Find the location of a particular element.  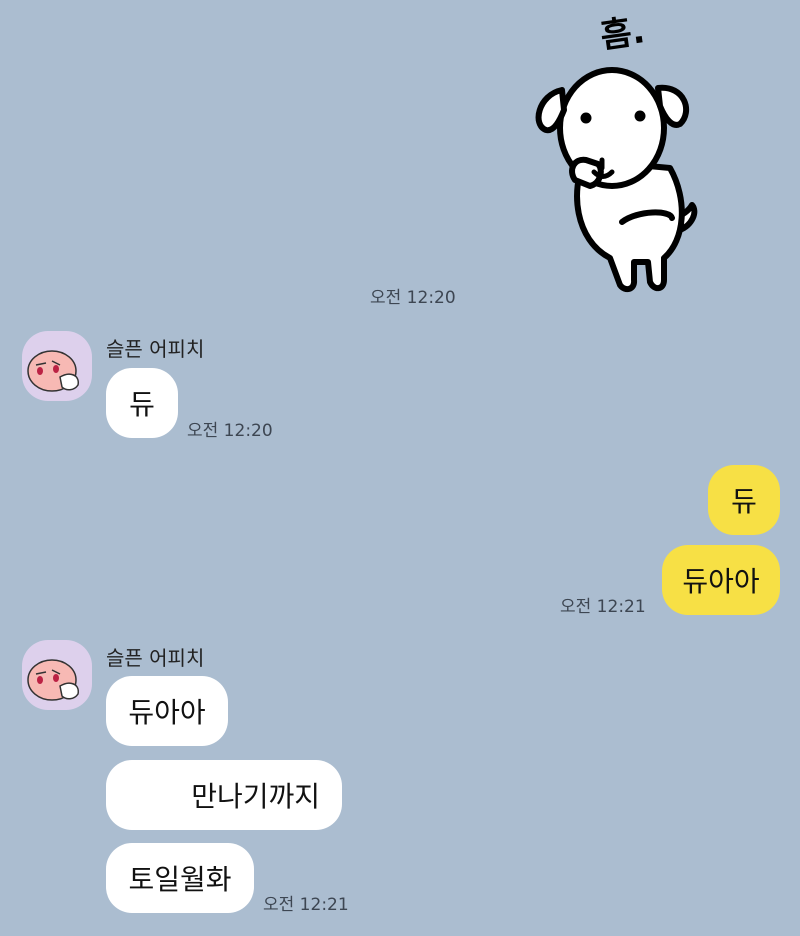

incoming-message: 만나기까지 is located at coordinates (224, 795).